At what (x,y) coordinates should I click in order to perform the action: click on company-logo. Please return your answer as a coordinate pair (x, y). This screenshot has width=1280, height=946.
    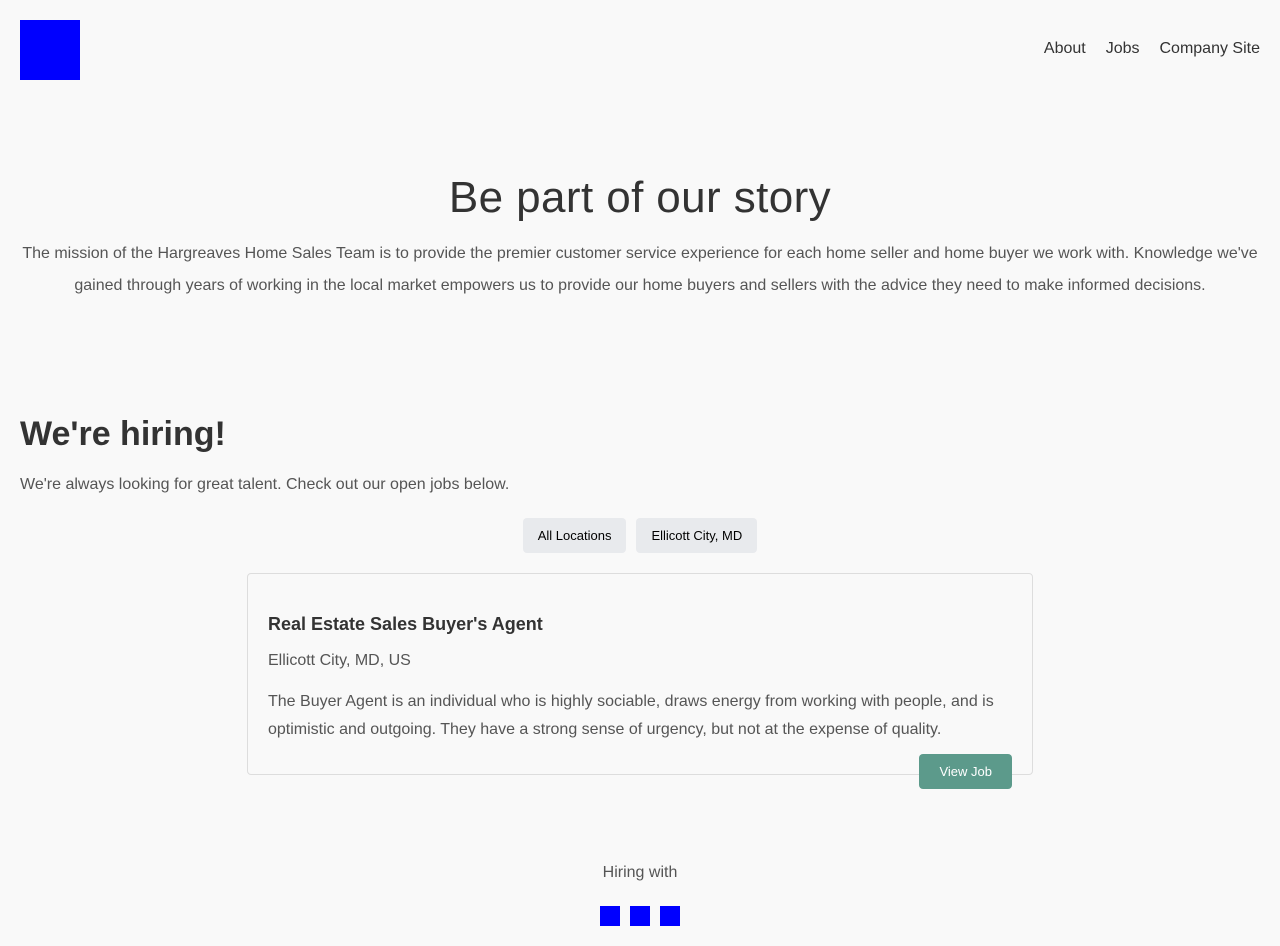
    Looking at the image, I should click on (50, 50).